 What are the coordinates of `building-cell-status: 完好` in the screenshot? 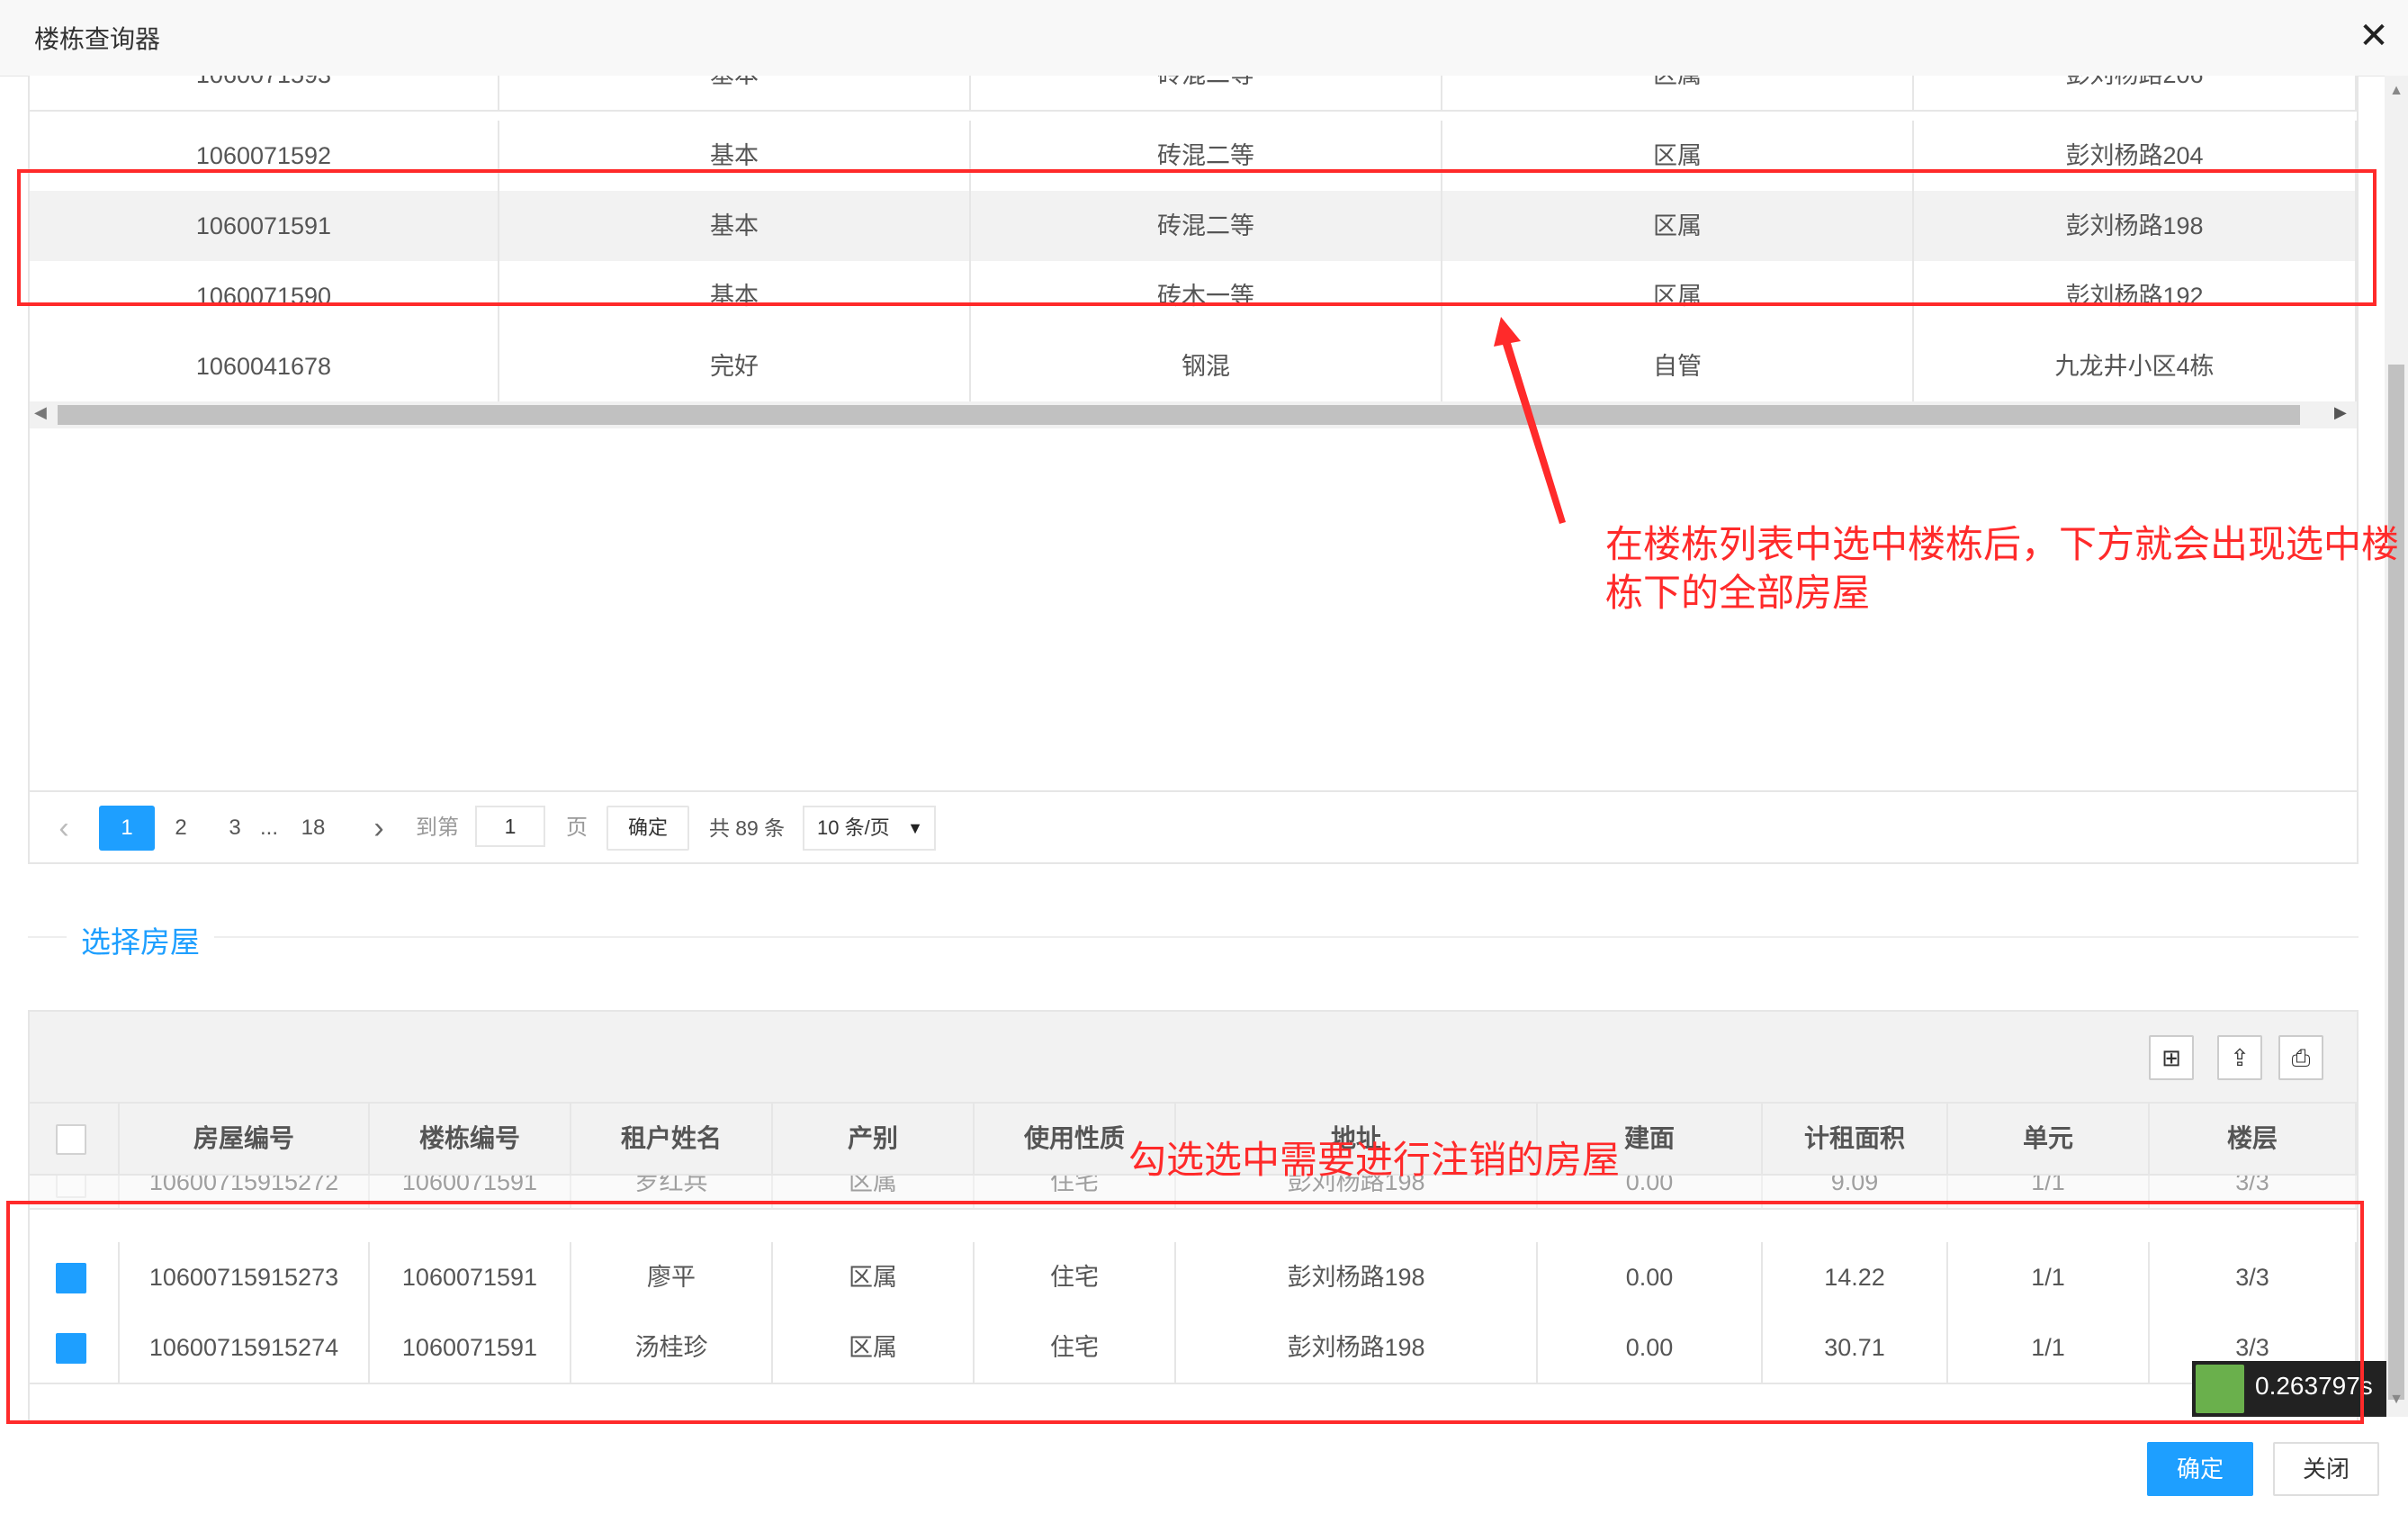 It's located at (735, 366).